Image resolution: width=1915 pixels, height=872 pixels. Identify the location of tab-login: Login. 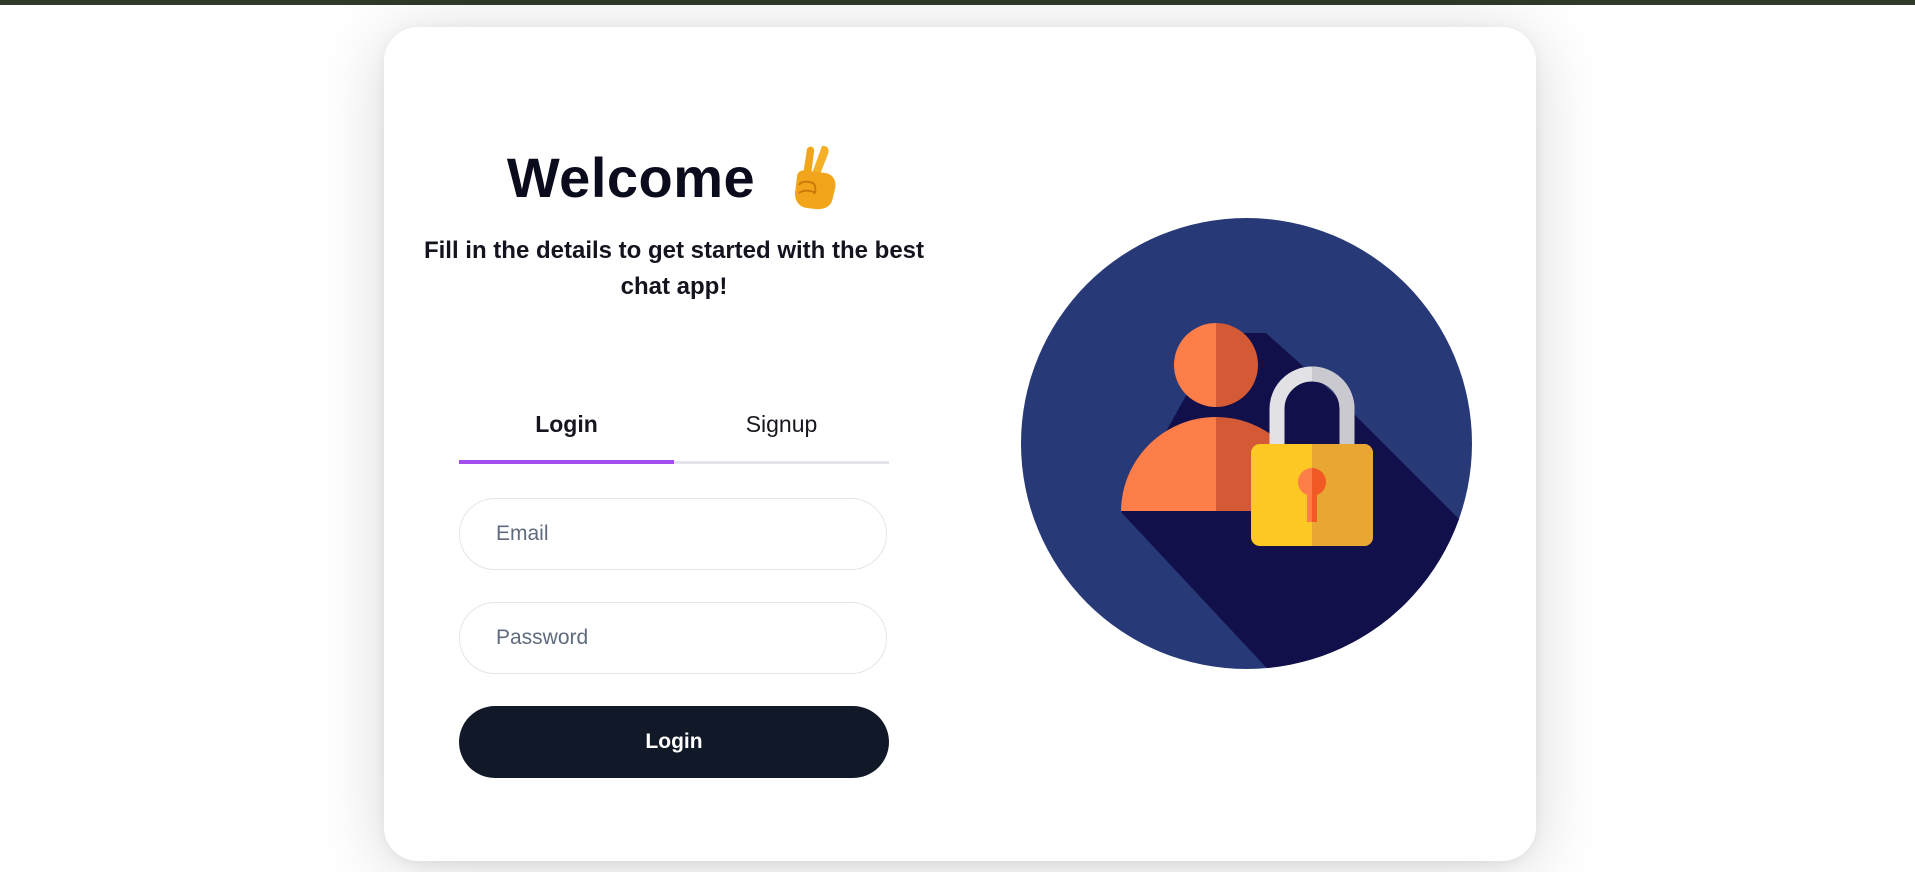
(566, 424).